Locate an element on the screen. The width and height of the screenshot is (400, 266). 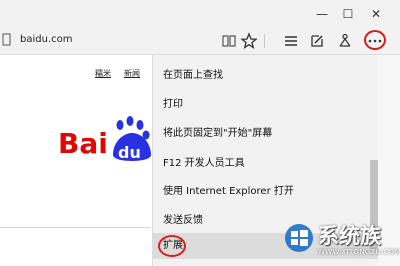
menu-item-find-on-page: 在页面上查找 is located at coordinates (266, 76).